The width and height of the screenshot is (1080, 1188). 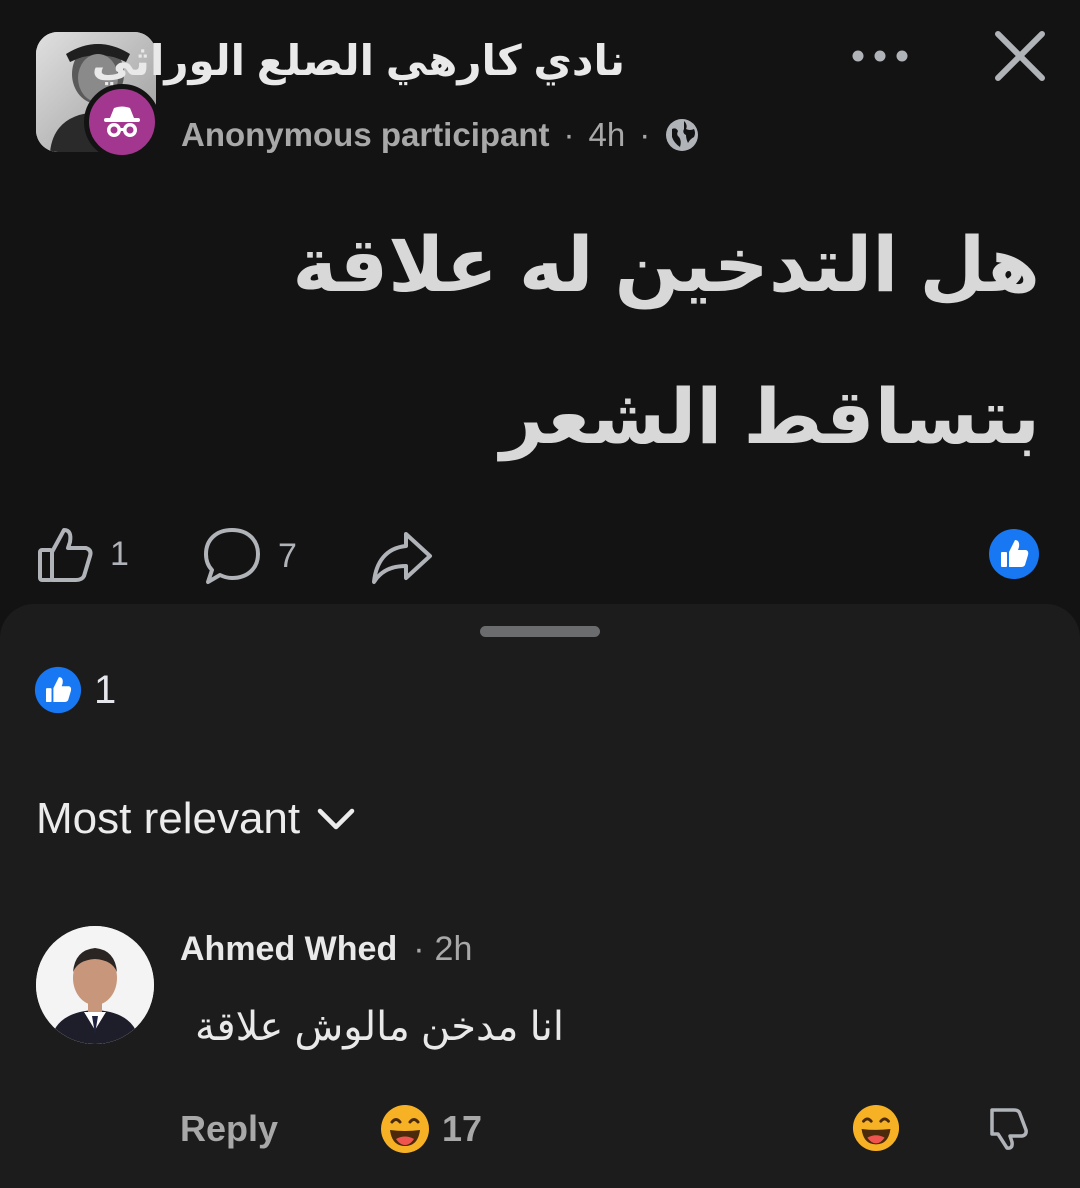 I want to click on group-name: نادي كارهي الصلع الوراثي, so click(x=358, y=60).